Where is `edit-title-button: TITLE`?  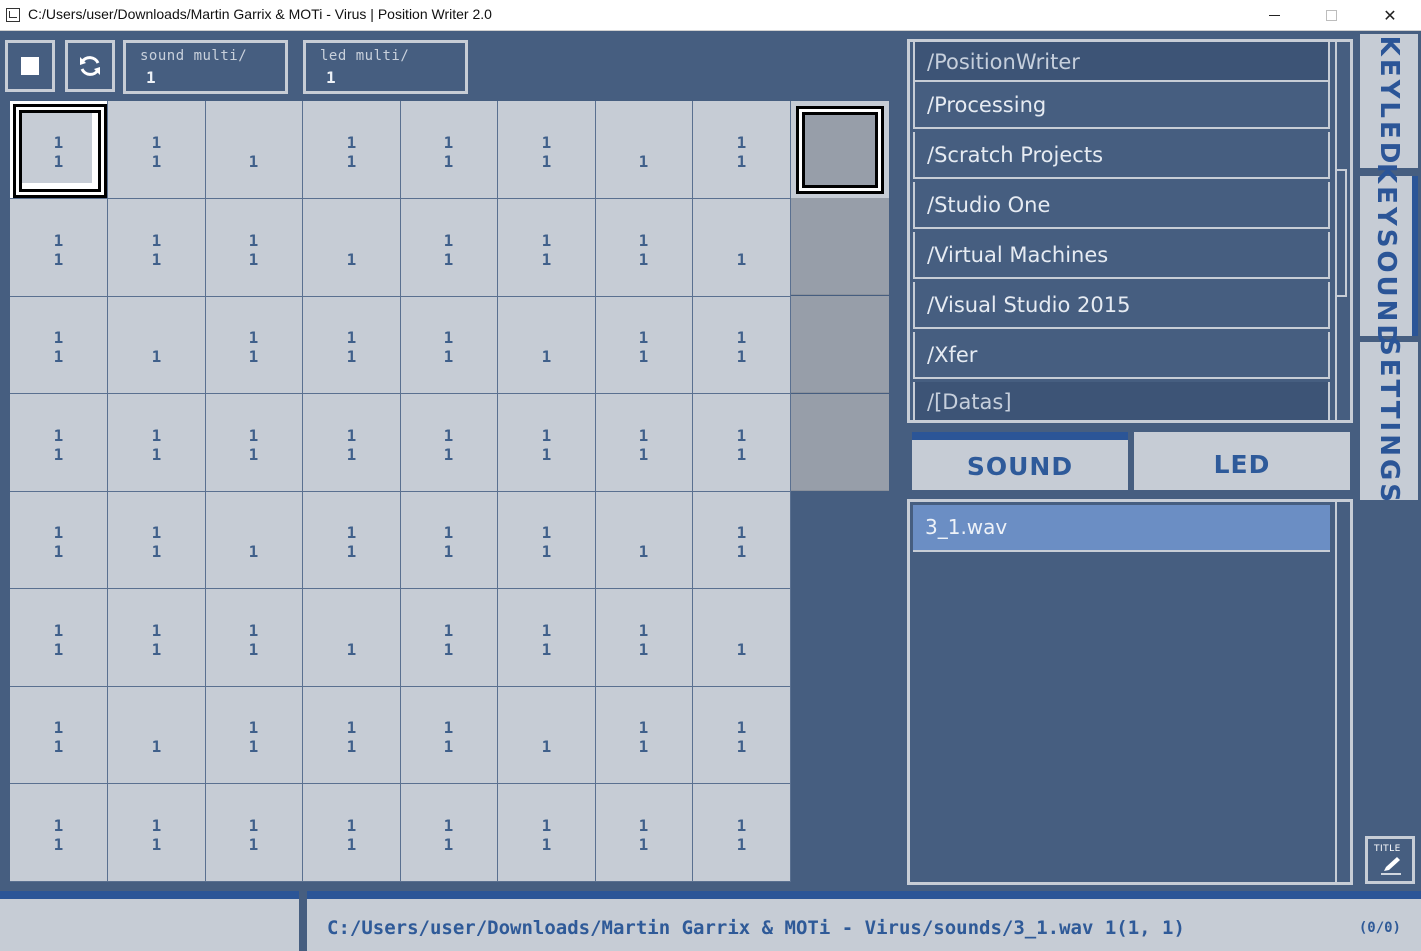
edit-title-button: TITLE is located at coordinates (1390, 860).